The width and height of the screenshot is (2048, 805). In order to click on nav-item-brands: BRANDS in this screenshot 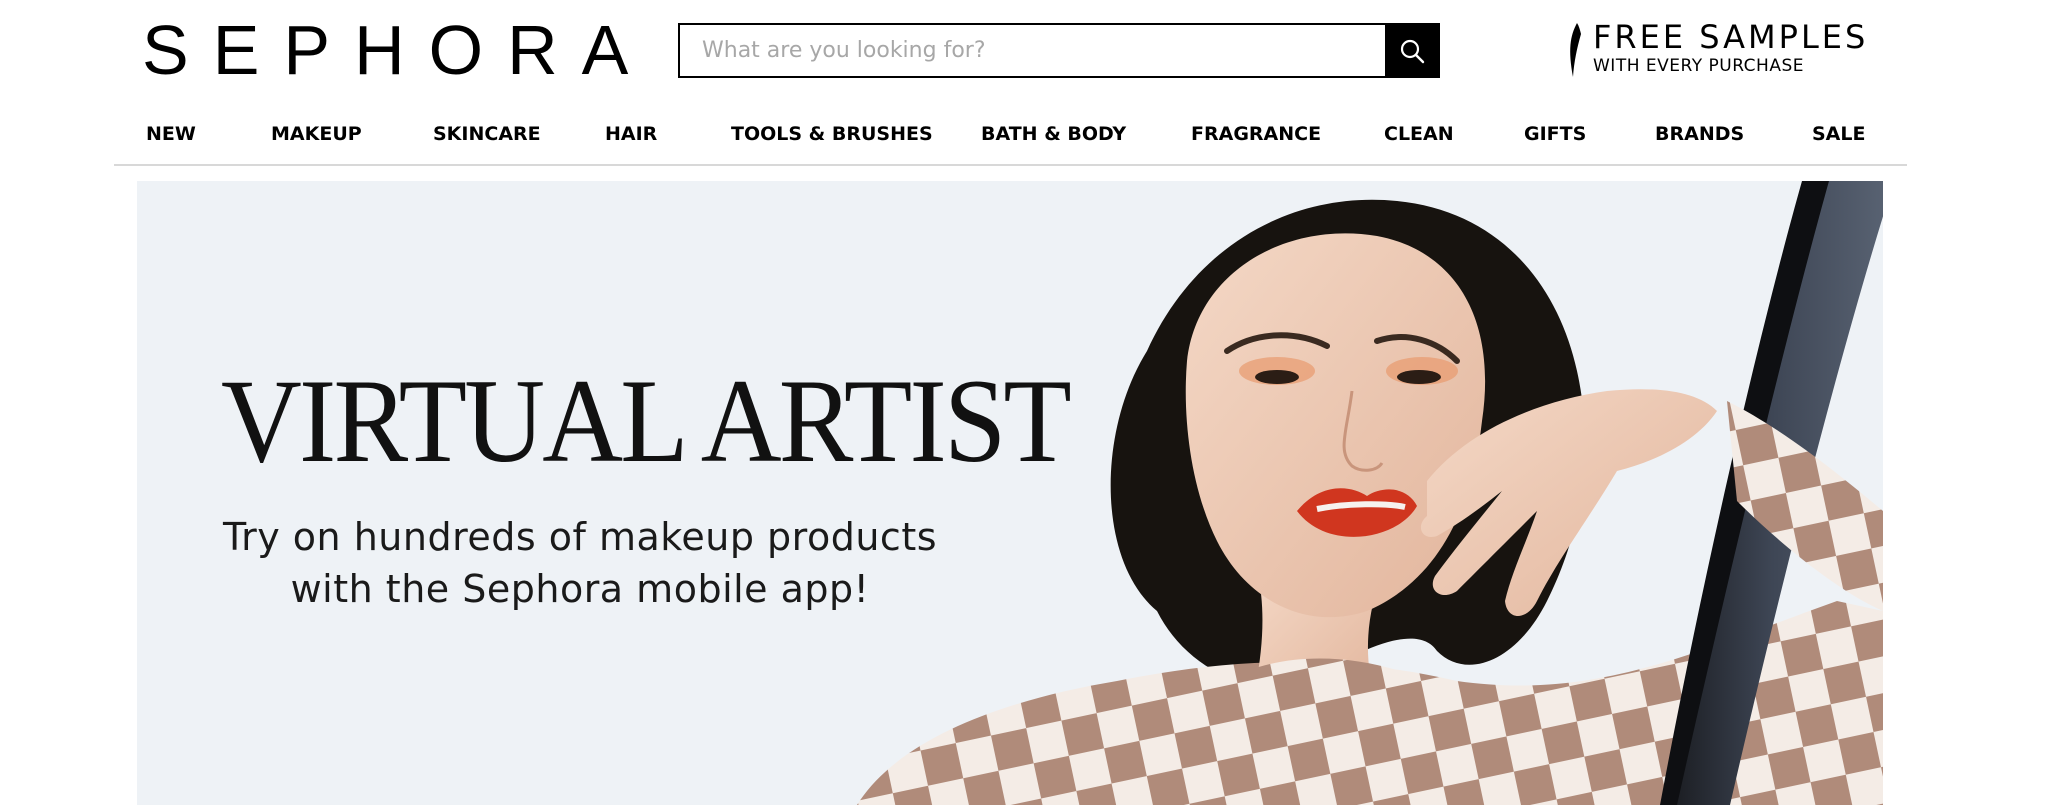, I will do `click(1699, 134)`.